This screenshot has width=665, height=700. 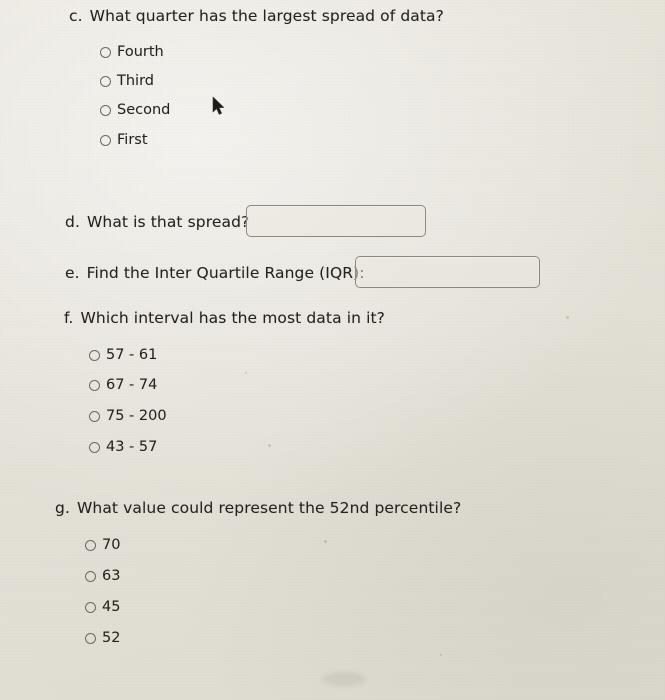 What do you see at coordinates (62, 508) in the screenshot?
I see `question-g-letter: g.` at bounding box center [62, 508].